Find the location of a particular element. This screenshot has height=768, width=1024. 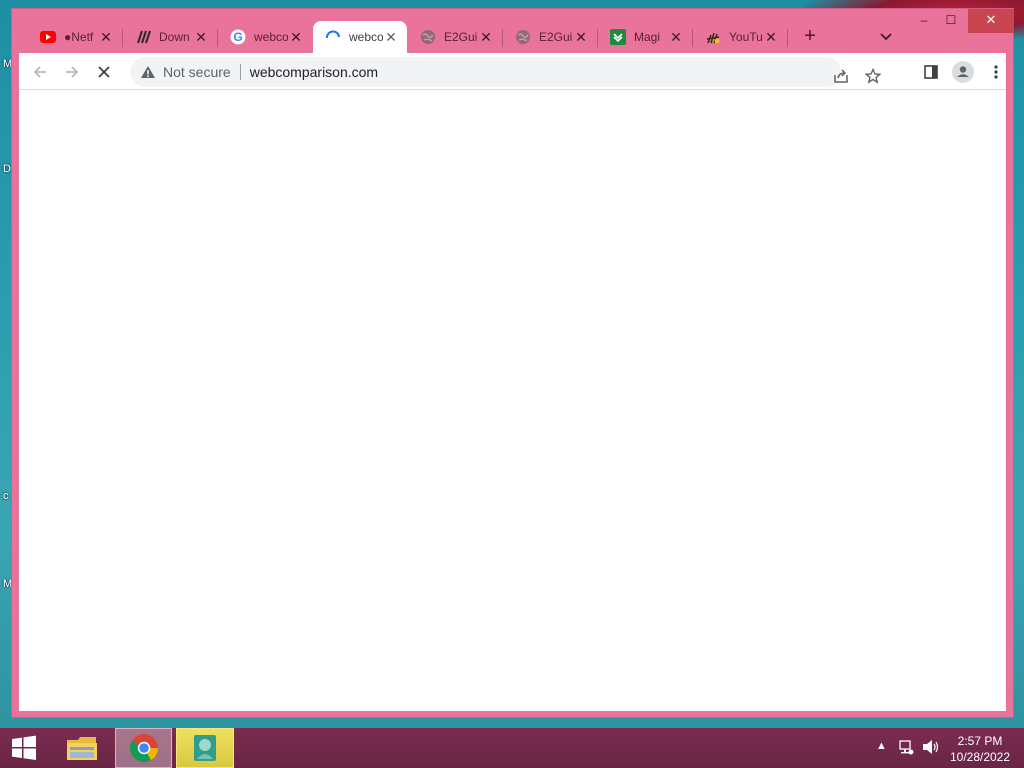

arrow-right-icon is located at coordinates (72, 72).